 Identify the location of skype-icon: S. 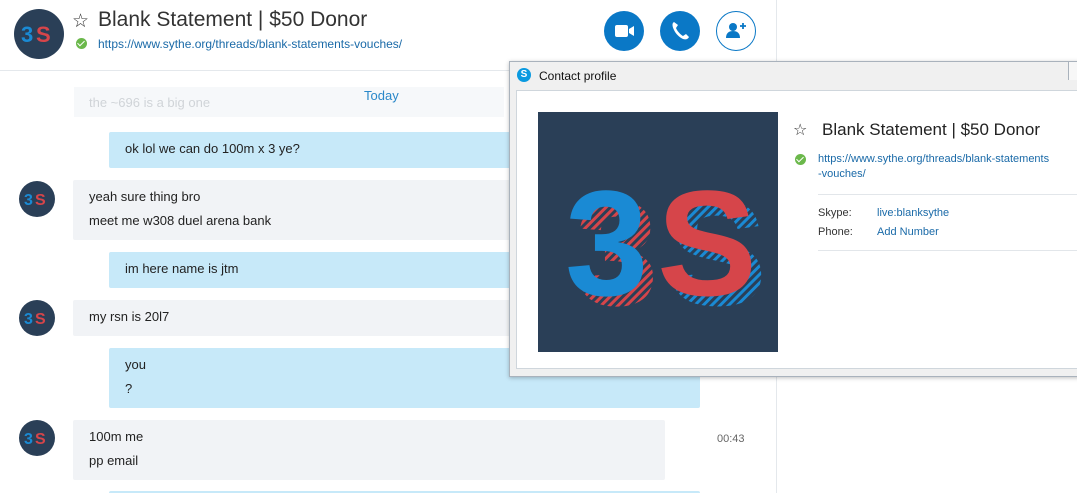
(524, 75).